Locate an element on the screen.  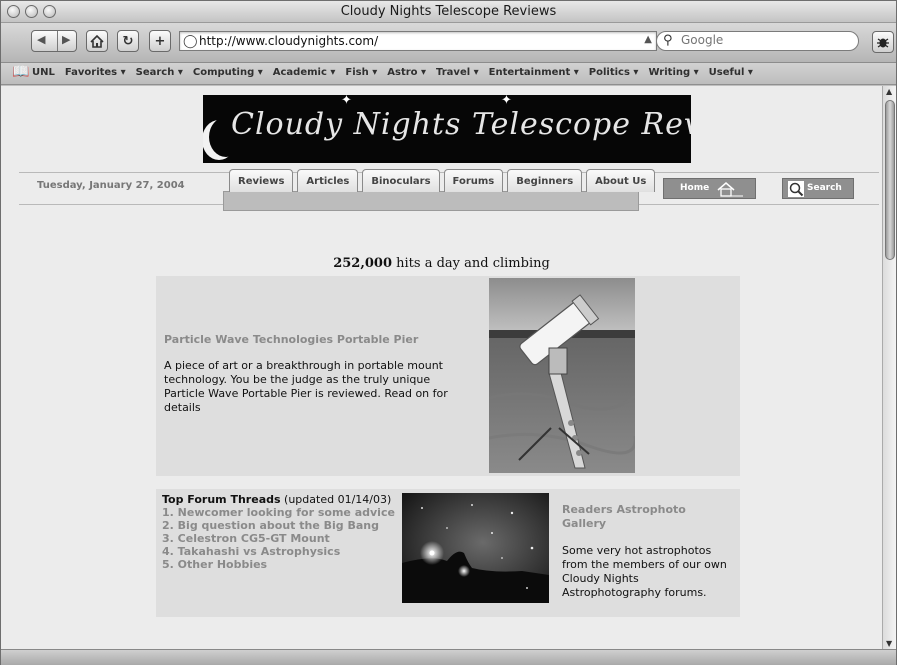
window-title: Cloudy Nights Telescope Reviews is located at coordinates (448, 11).